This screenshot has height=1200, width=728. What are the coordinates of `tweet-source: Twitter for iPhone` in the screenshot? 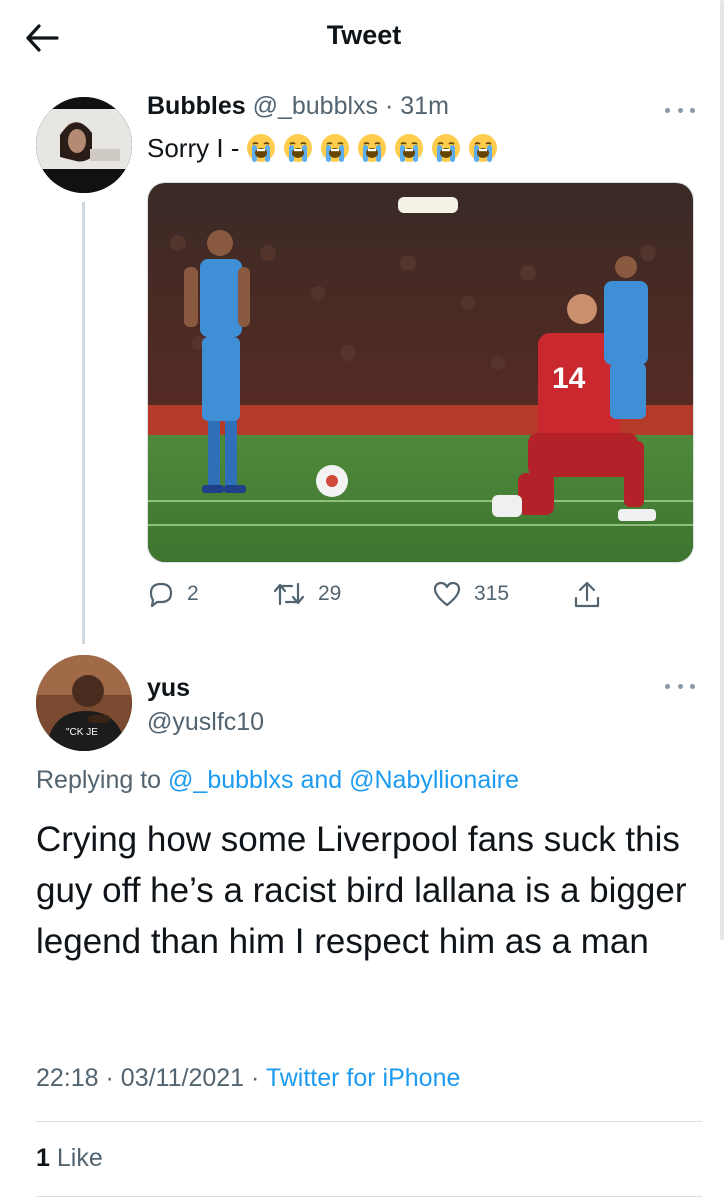 It's located at (363, 1078).